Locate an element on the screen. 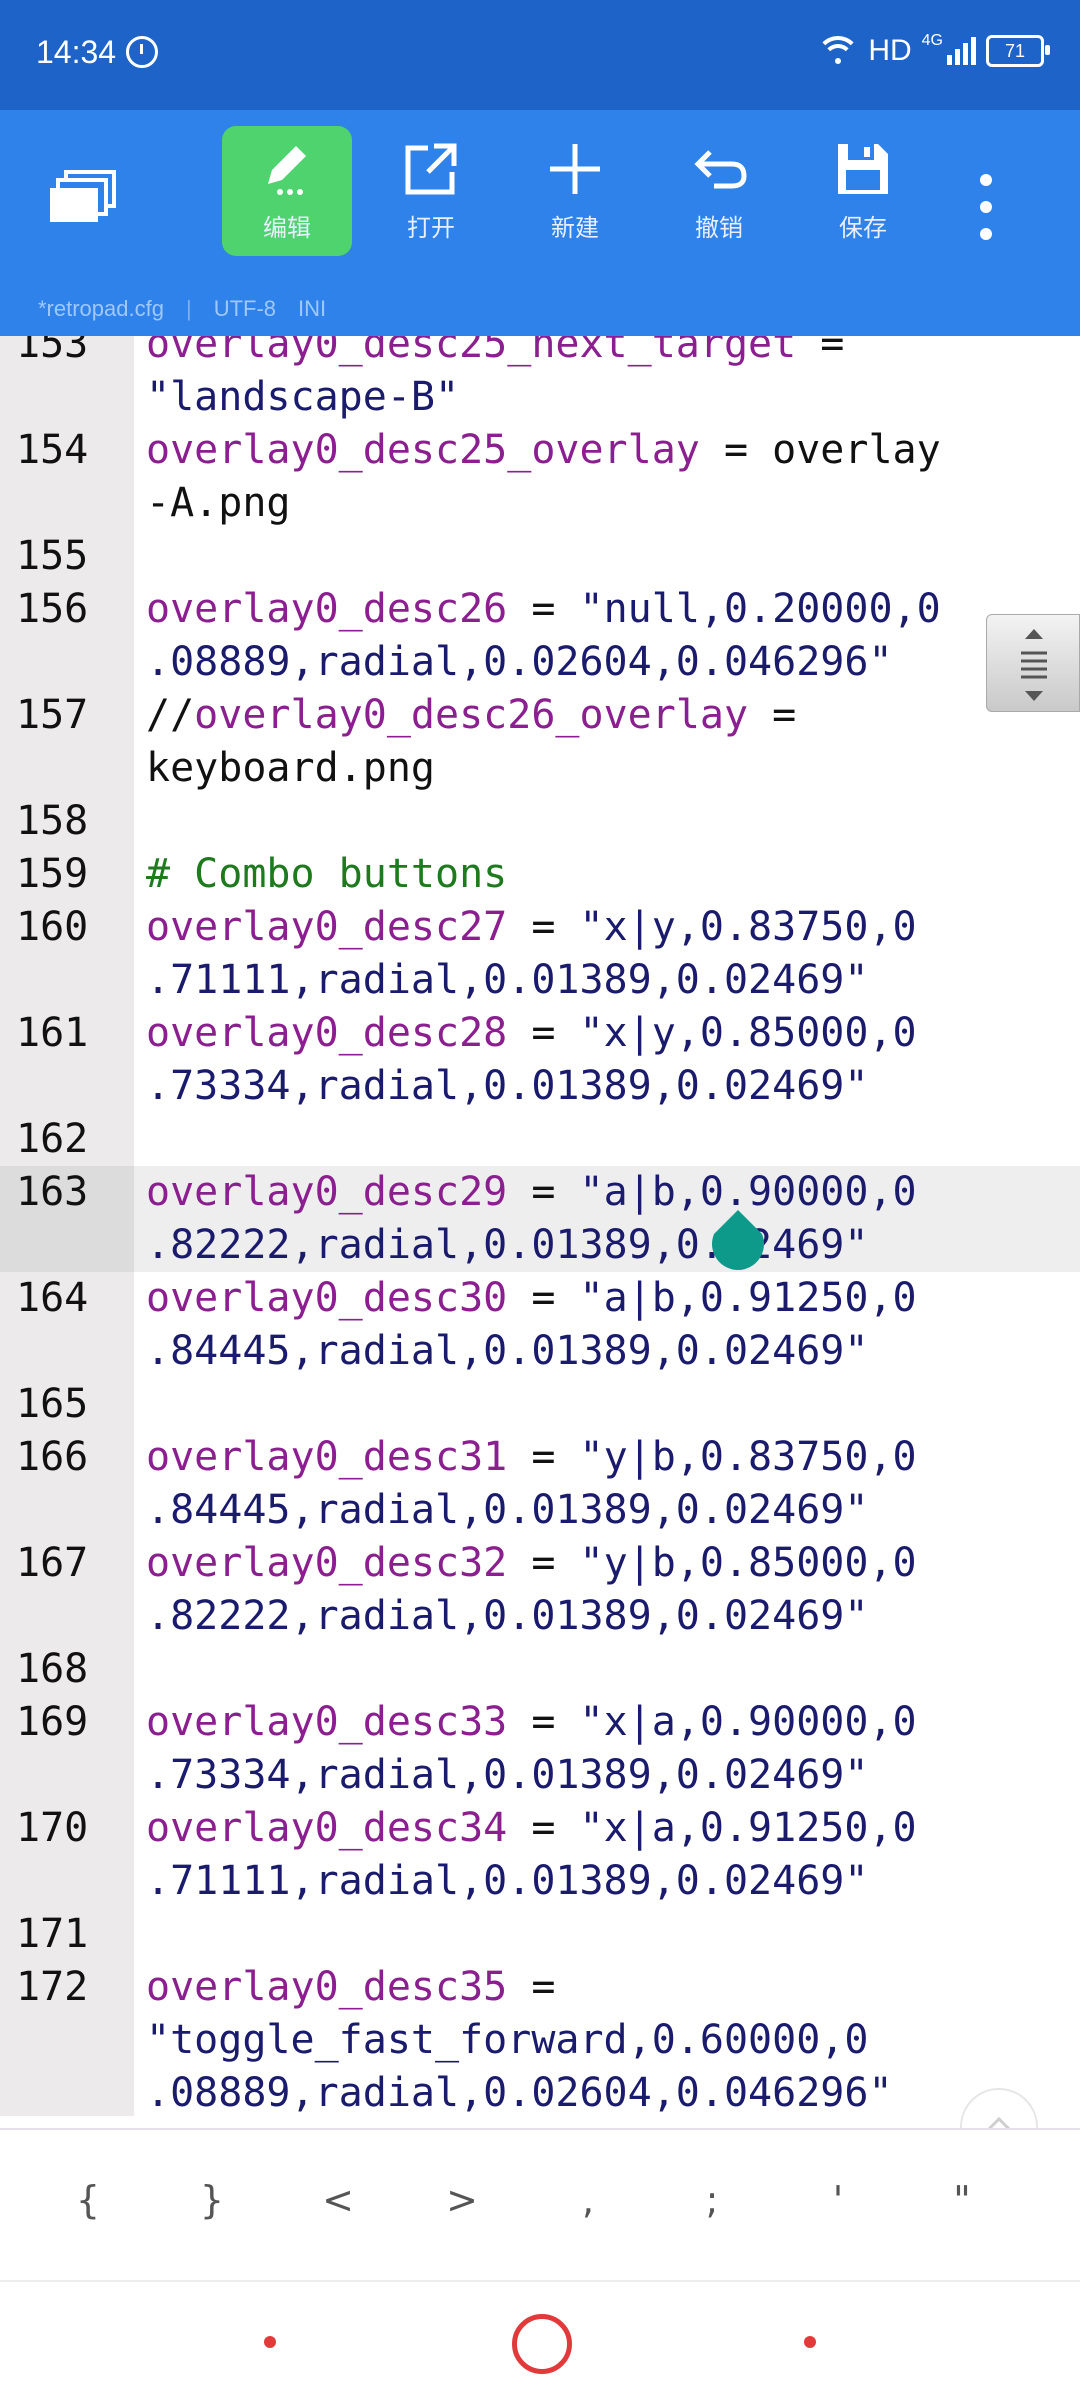 The width and height of the screenshot is (1080, 2400). edit-button: 编辑 is located at coordinates (287, 191).